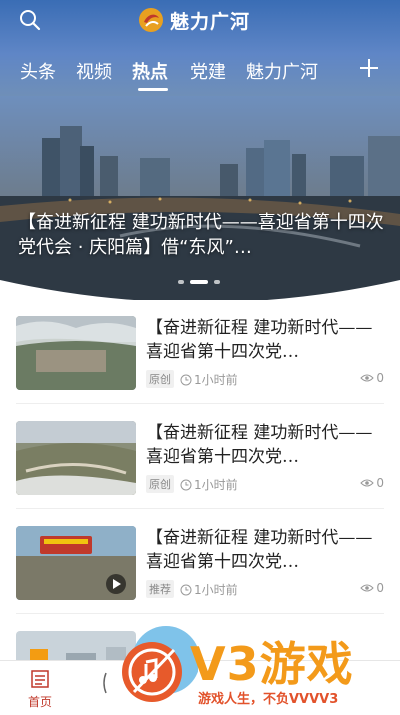  I want to click on news-item: 【奋进新征程 建功新时代——喜迎省第十四次党… 推荐 1小时前 0, so click(200, 560).